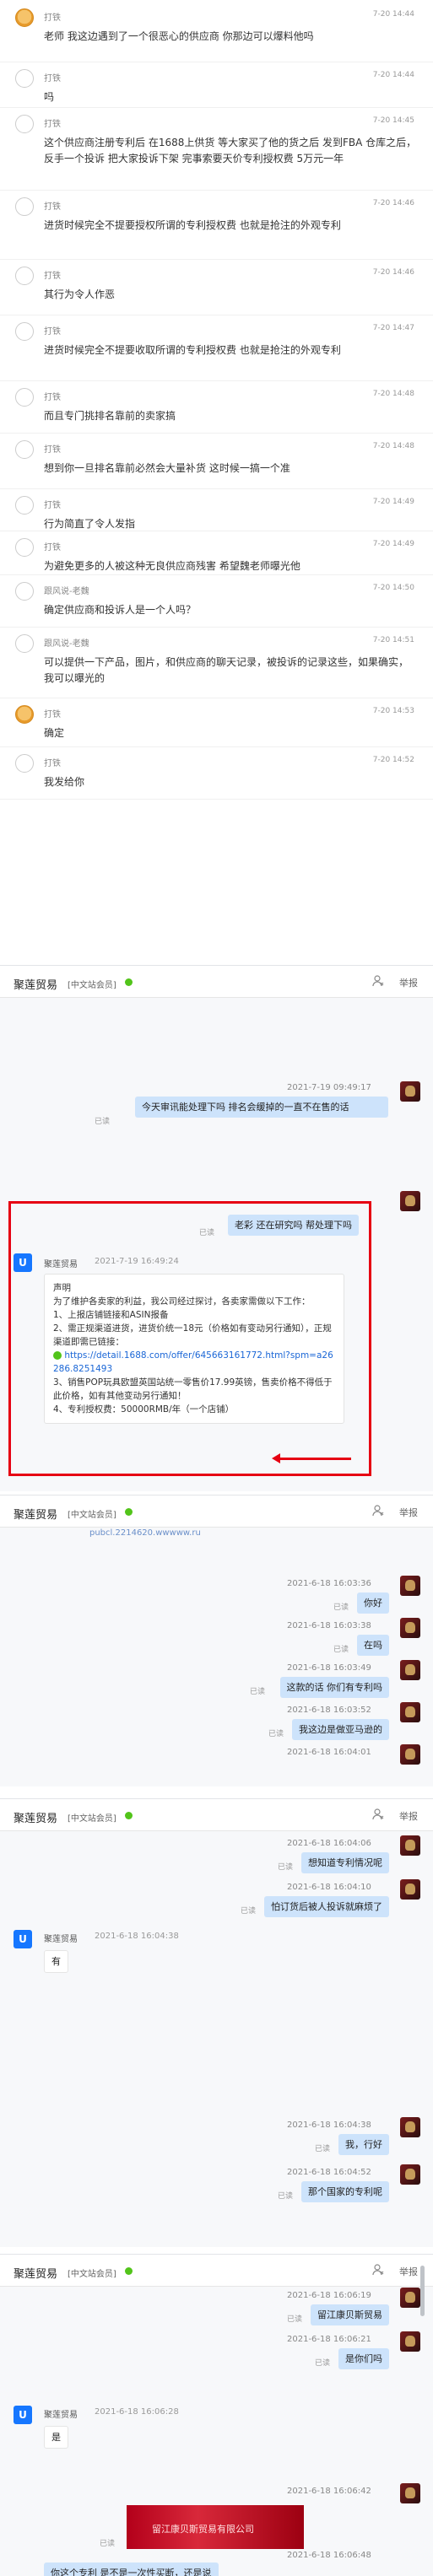  Describe the element at coordinates (56, 2437) in the screenshot. I see `message-bubble: 是` at that location.